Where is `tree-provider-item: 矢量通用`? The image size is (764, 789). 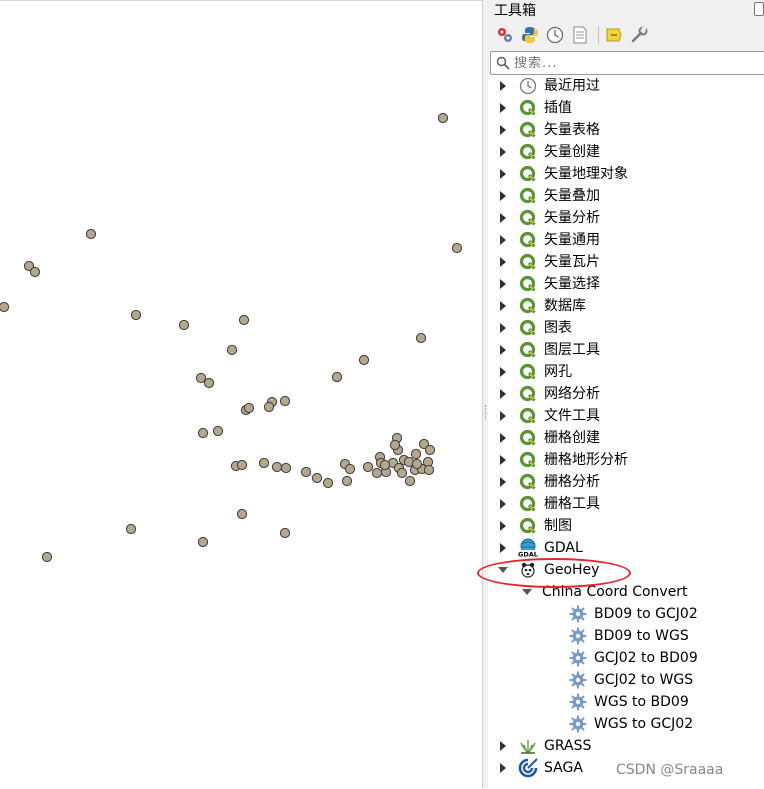 tree-provider-item: 矢量通用 is located at coordinates (549, 240).